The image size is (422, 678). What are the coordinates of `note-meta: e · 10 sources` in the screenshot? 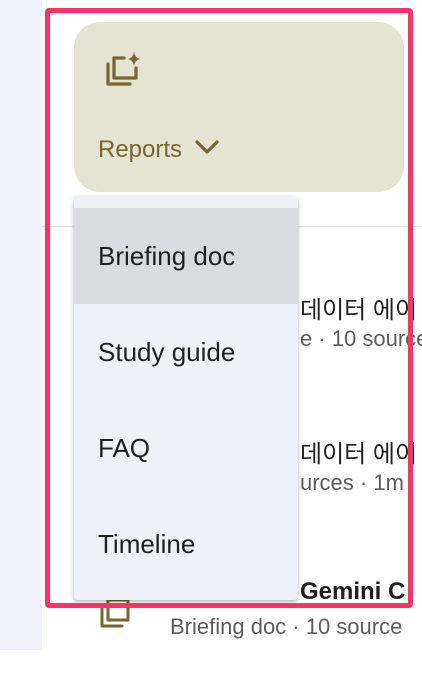 It's located at (361, 338).